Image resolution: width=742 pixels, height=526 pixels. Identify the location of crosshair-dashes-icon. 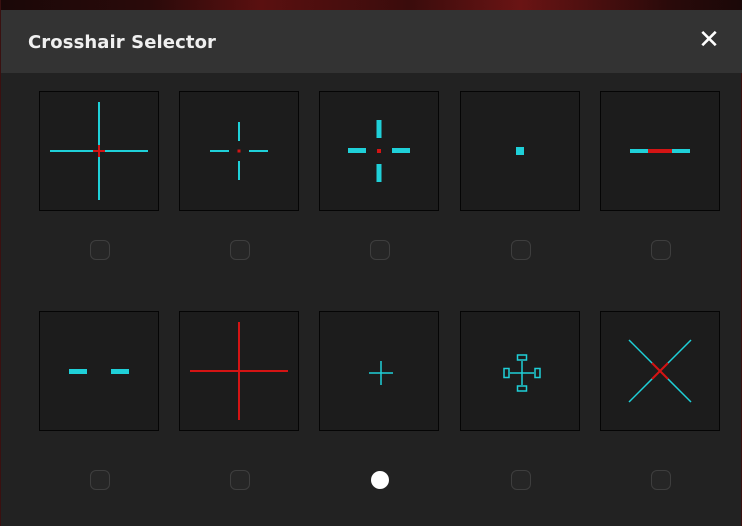
(99, 371).